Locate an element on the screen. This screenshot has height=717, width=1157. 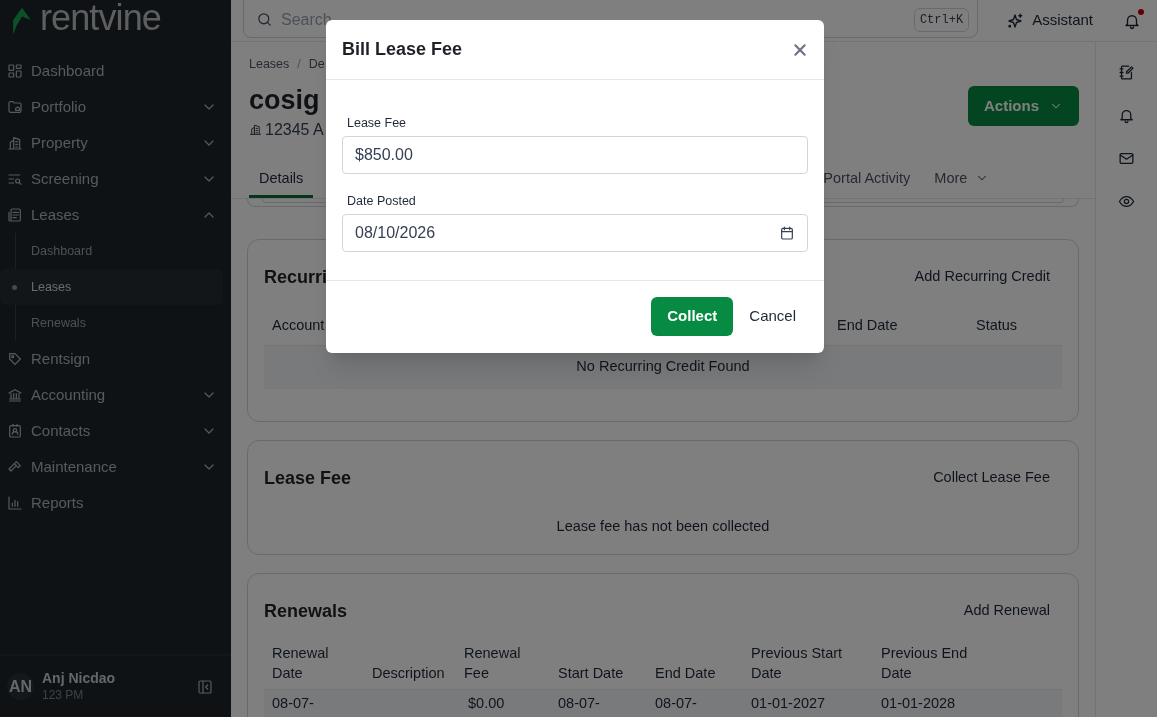
table-cell-text: 01-01-2028 is located at coordinates (919, 703).